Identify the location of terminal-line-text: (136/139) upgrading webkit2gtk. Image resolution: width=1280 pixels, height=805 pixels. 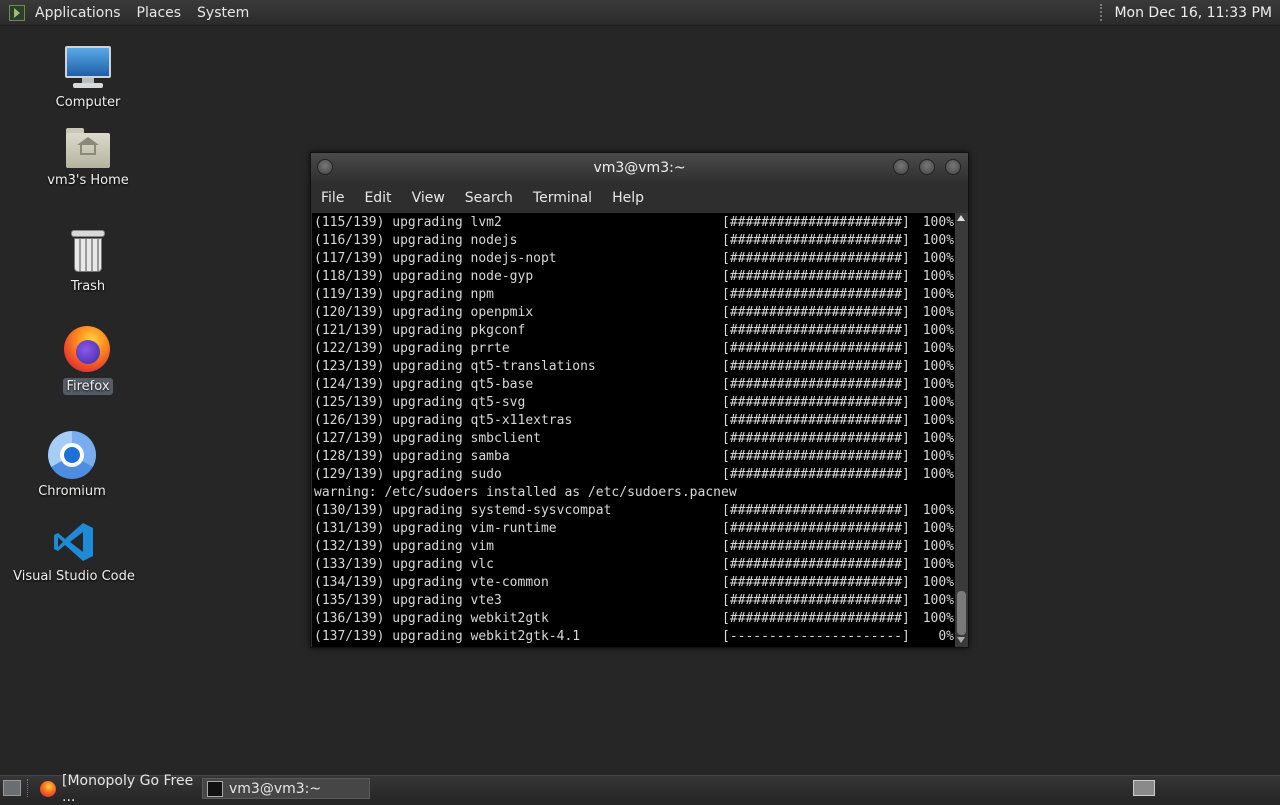
(431, 618).